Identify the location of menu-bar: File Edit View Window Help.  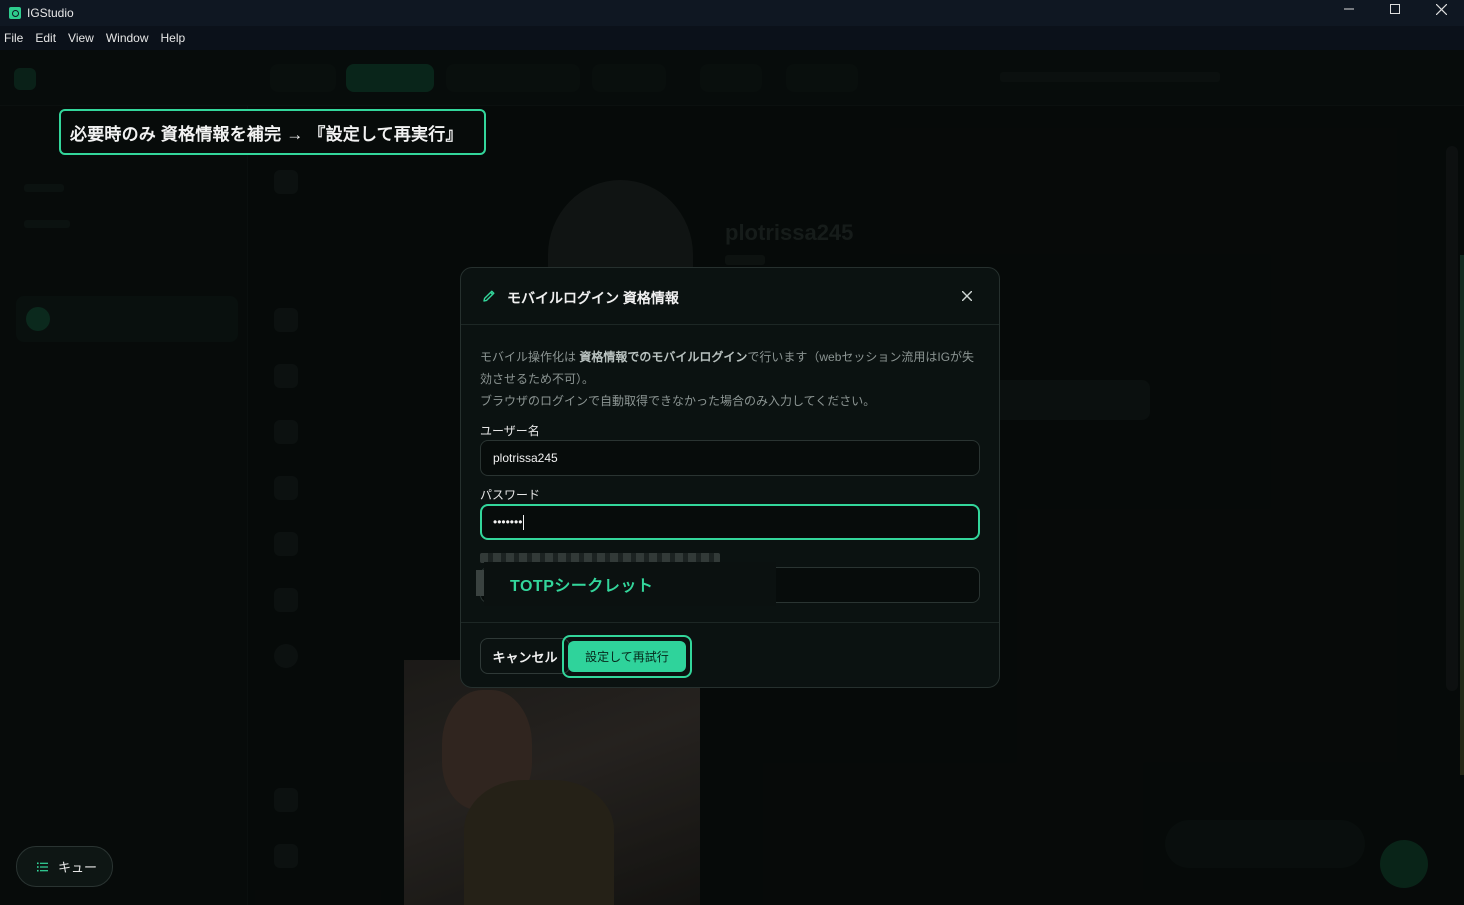
(732, 38).